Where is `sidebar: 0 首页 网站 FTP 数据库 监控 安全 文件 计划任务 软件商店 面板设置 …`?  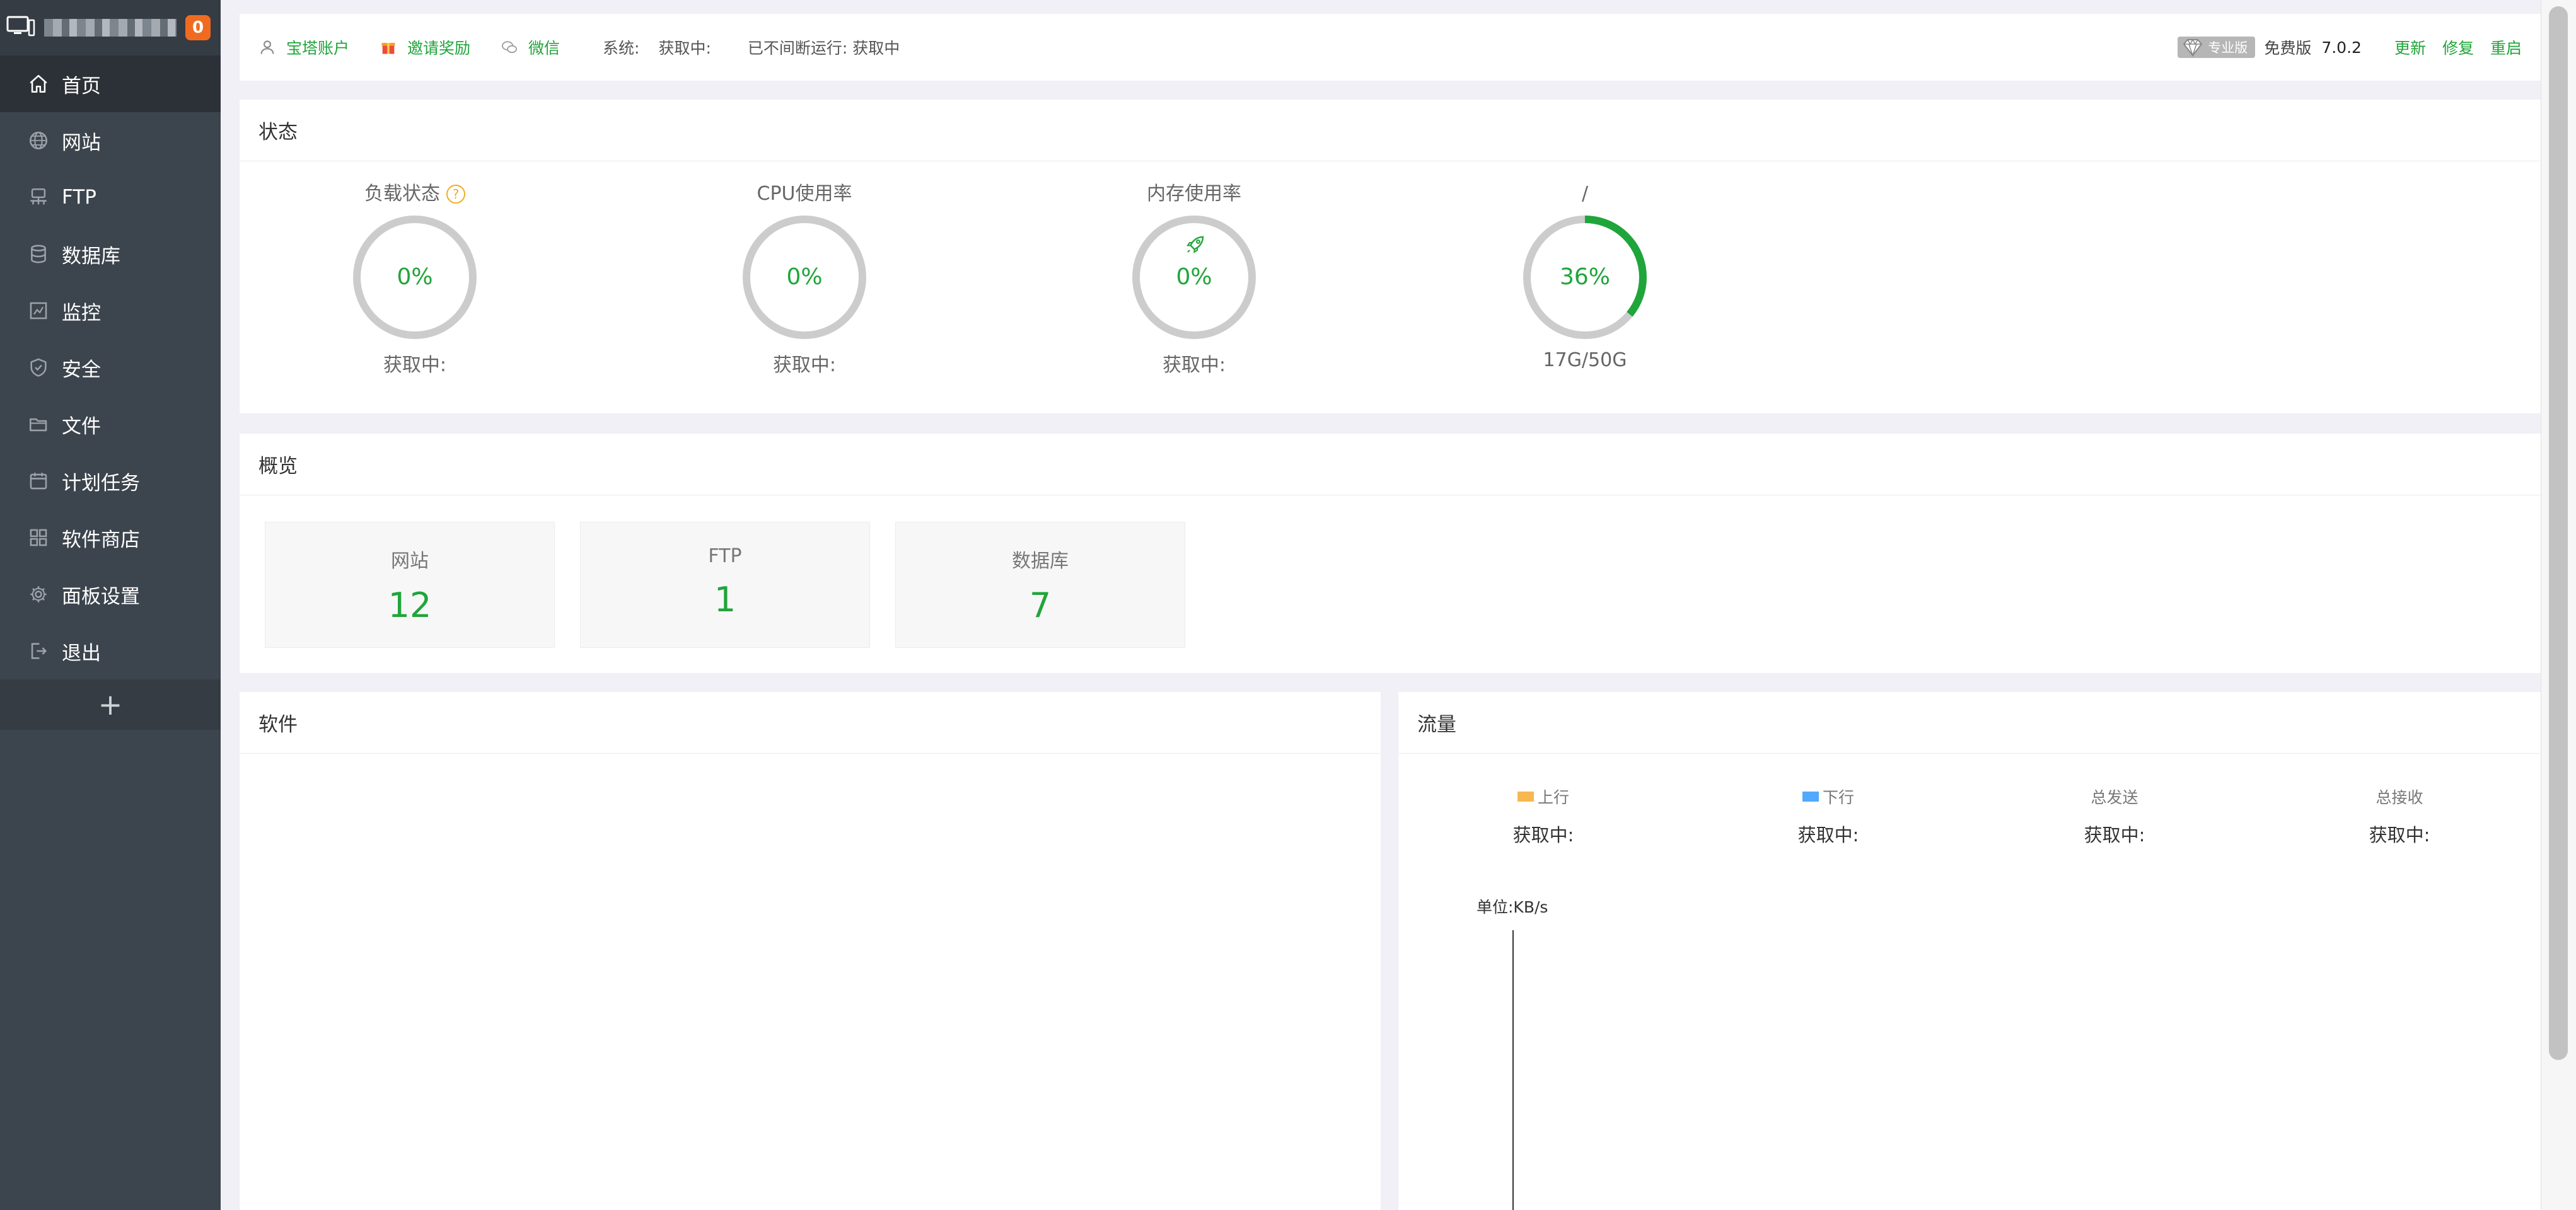
sidebar: 0 首页 网站 FTP 数据库 监控 安全 文件 计划任务 软件商店 面板设置 … is located at coordinates (111, 605).